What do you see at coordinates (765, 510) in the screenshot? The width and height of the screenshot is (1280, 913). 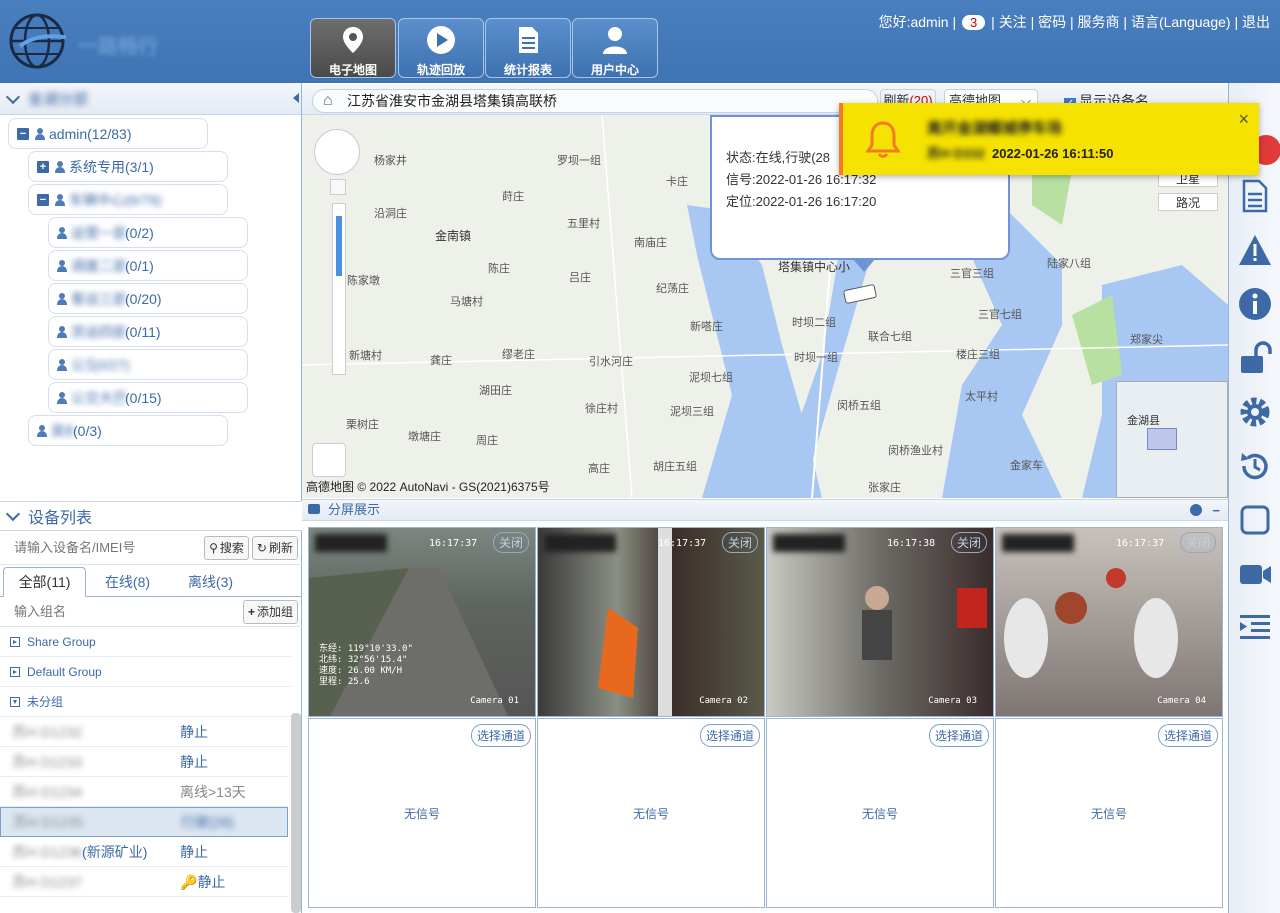 I see `split-screen-header: 分屏展示 −` at bounding box center [765, 510].